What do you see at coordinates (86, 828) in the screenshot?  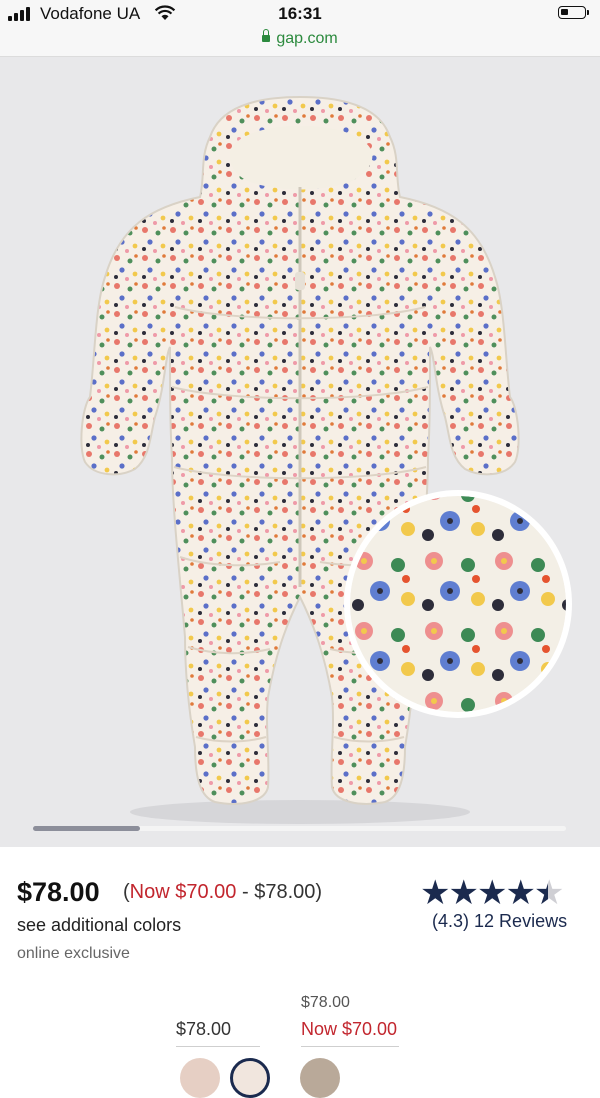 I see `gallery-scrollbar-thumb` at bounding box center [86, 828].